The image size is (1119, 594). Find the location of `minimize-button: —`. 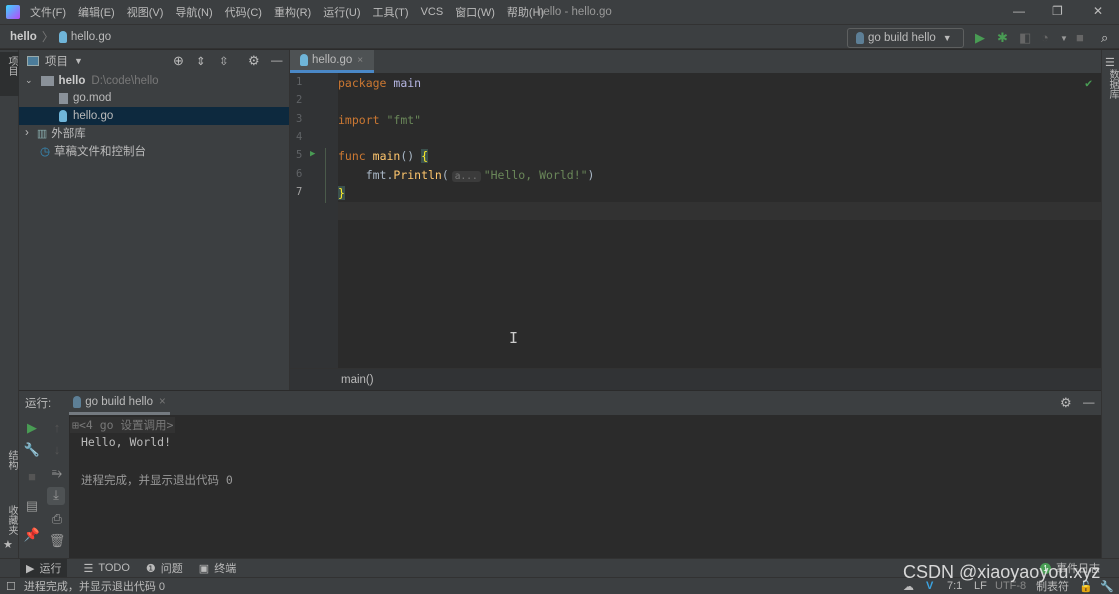

minimize-button: — is located at coordinates (1019, 11).